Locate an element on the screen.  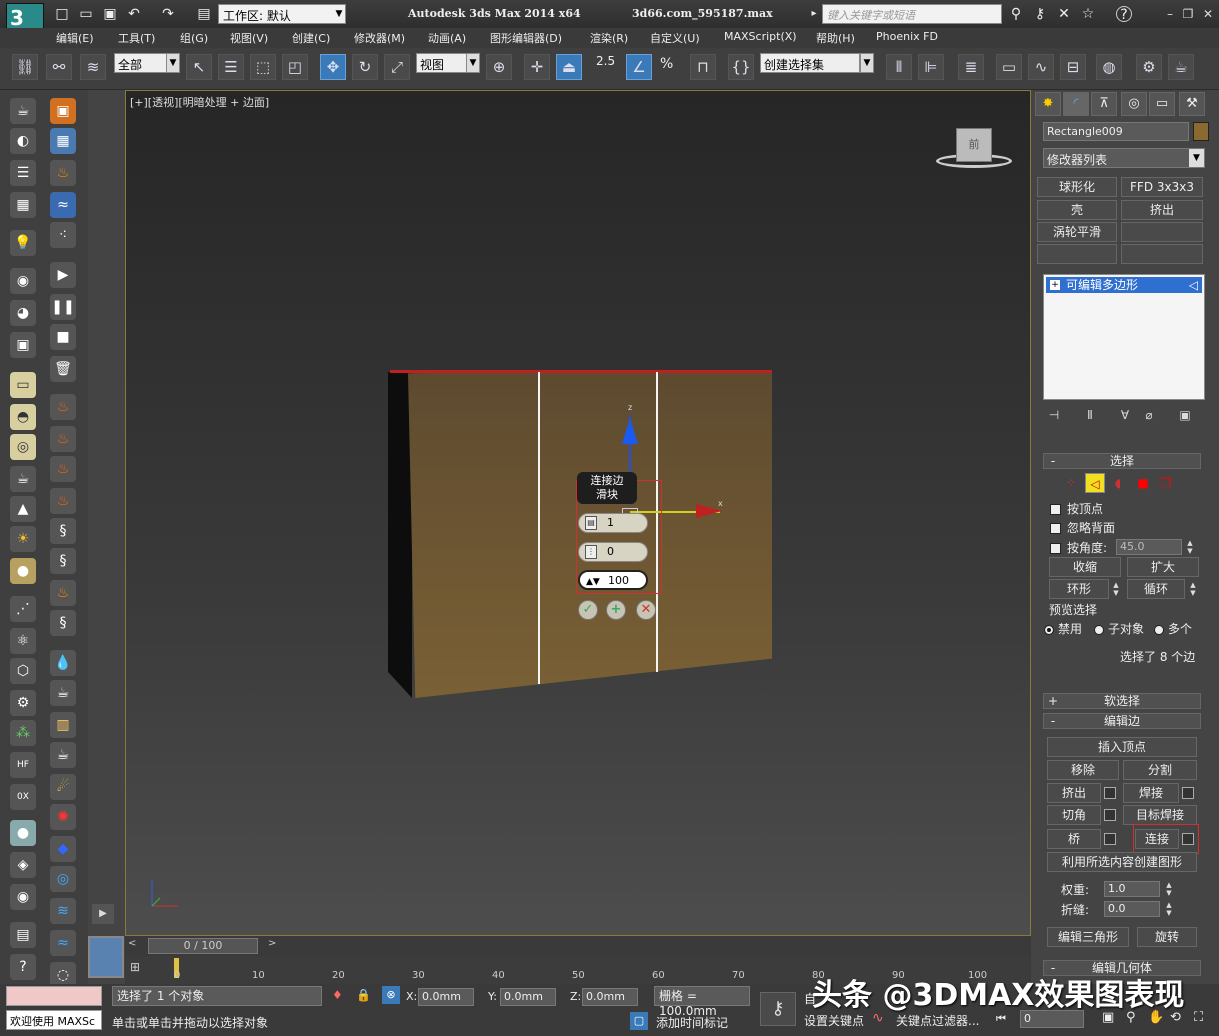
show-end-result-icon: Ⅱ is located at coordinates (1090, 415).